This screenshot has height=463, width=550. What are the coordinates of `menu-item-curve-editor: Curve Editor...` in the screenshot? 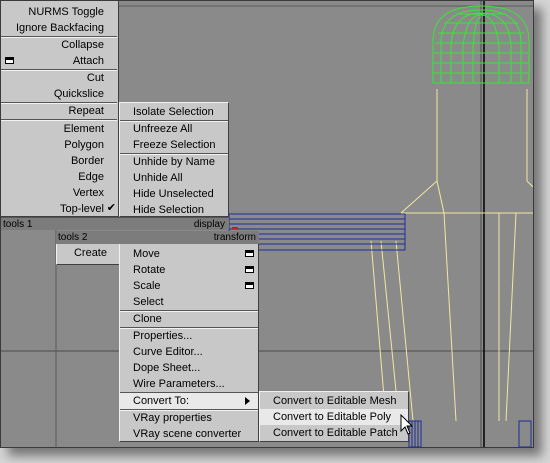 It's located at (168, 352).